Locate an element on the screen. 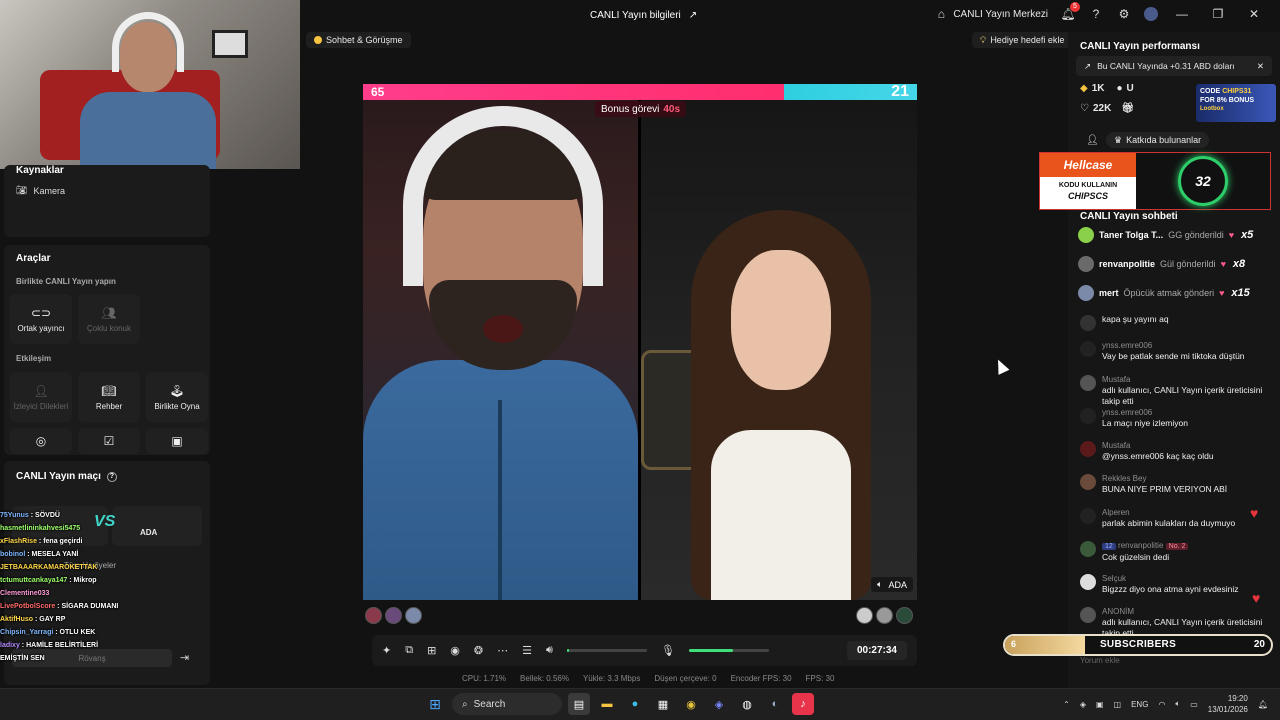  tool-box-button: ▣ is located at coordinates (177, 441).